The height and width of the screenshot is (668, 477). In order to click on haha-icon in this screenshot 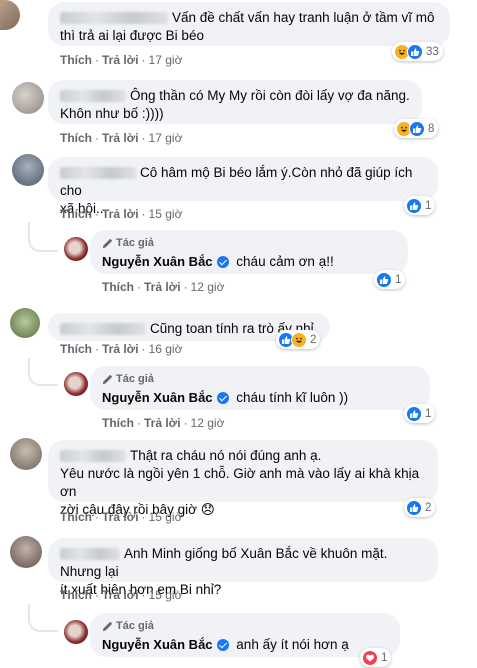, I will do `click(299, 339)`.